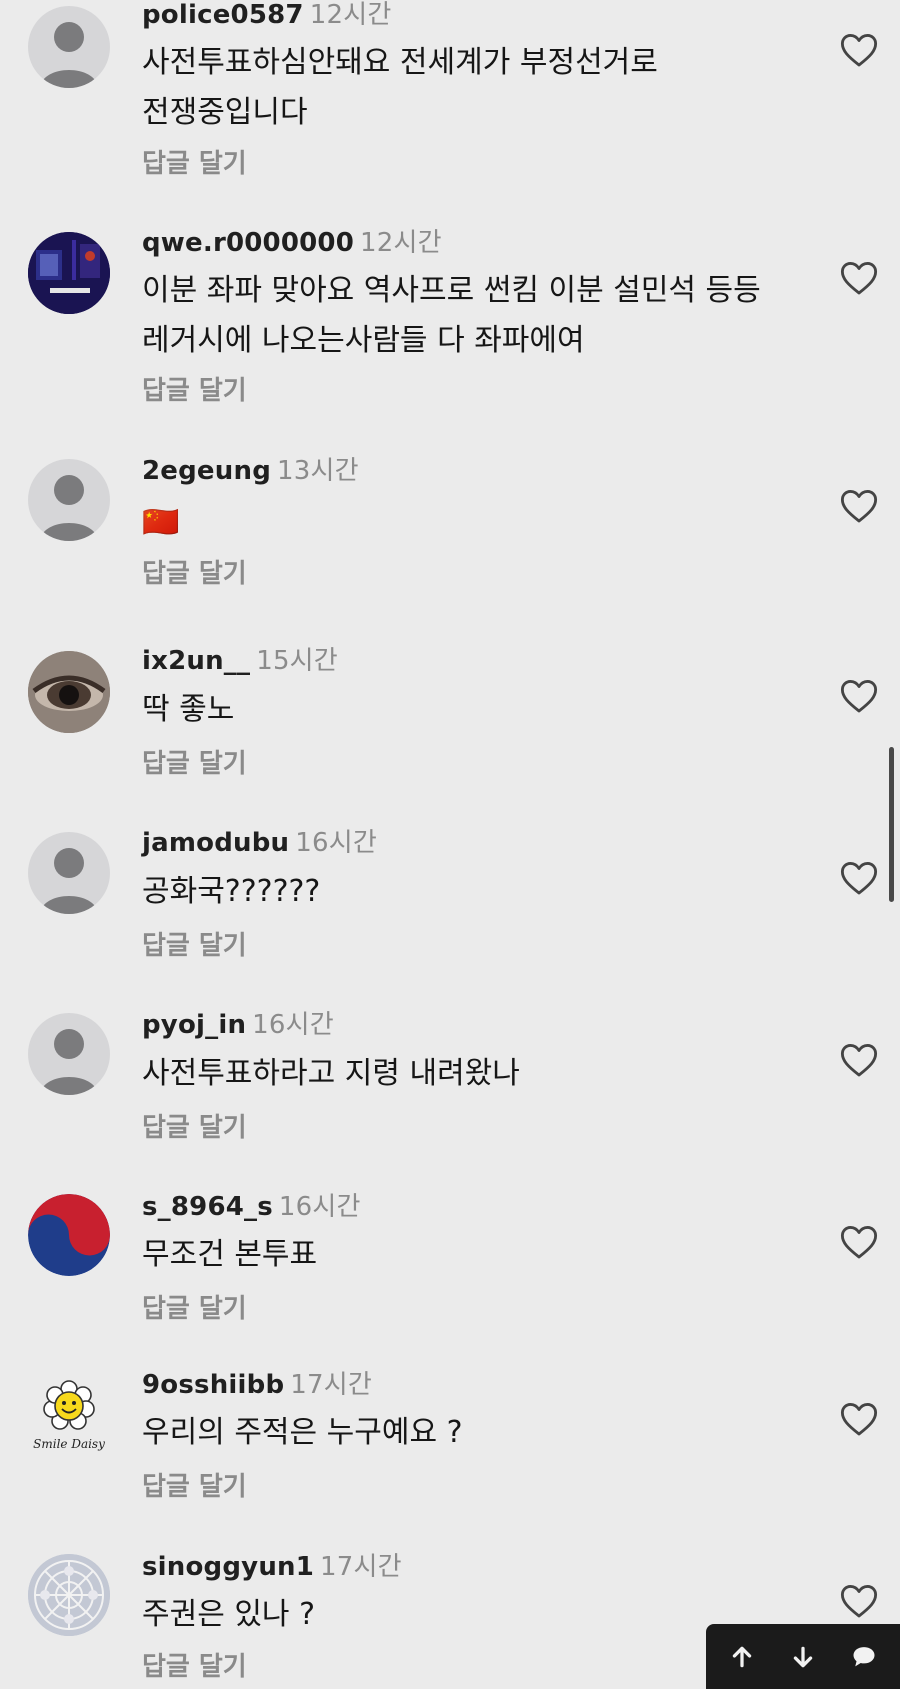 The width and height of the screenshot is (900, 1689). Describe the element at coordinates (223, 15) in the screenshot. I see `username: police0587` at that location.